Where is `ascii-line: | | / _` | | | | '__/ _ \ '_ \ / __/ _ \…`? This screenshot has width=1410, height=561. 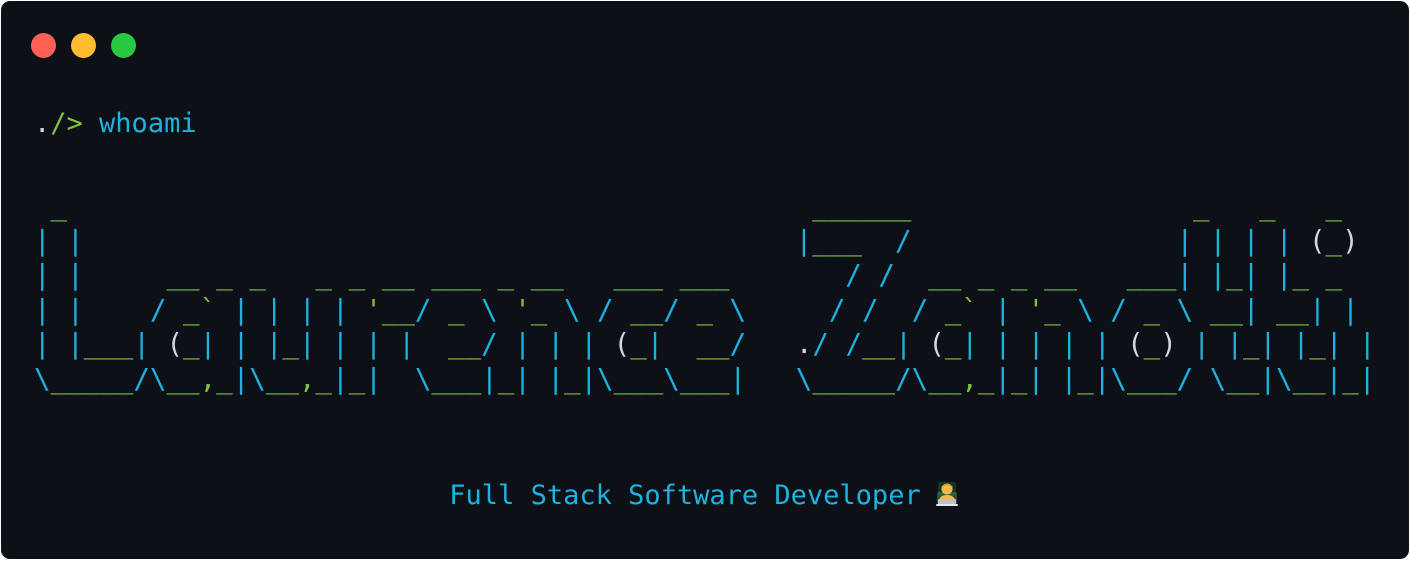 ascii-line: | | / _` | | | | '__/ _ \ '_ \ / __/ _ \… is located at coordinates (696, 309).